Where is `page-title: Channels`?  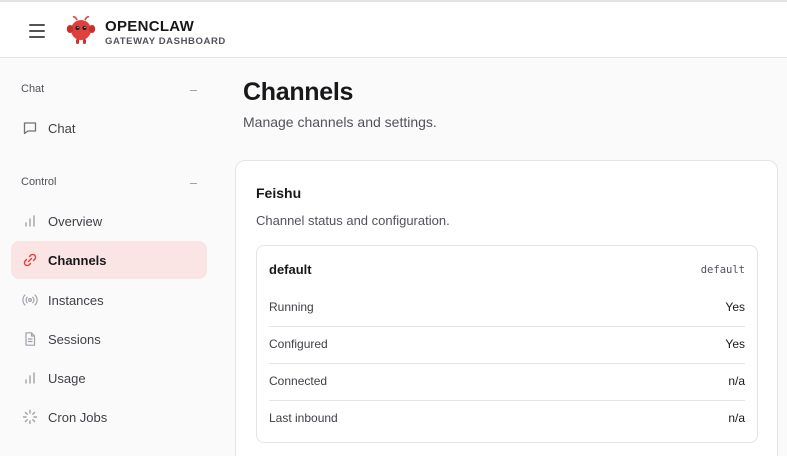
page-title: Channels is located at coordinates (298, 92).